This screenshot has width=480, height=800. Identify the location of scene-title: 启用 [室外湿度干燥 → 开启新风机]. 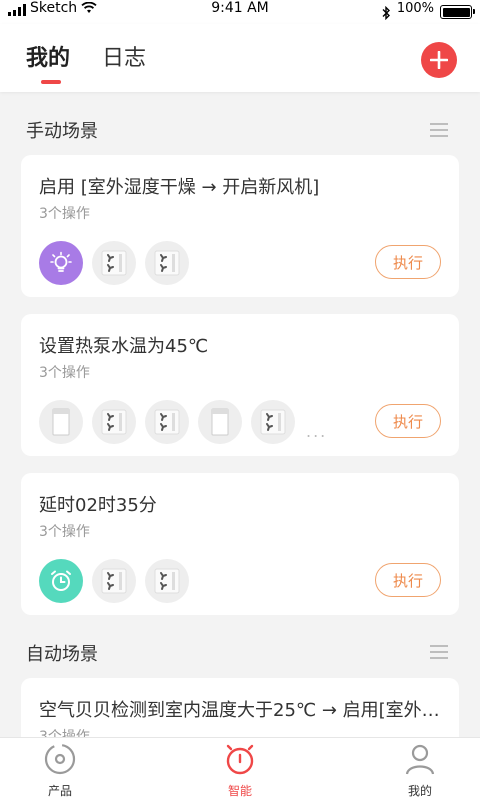
(179, 187).